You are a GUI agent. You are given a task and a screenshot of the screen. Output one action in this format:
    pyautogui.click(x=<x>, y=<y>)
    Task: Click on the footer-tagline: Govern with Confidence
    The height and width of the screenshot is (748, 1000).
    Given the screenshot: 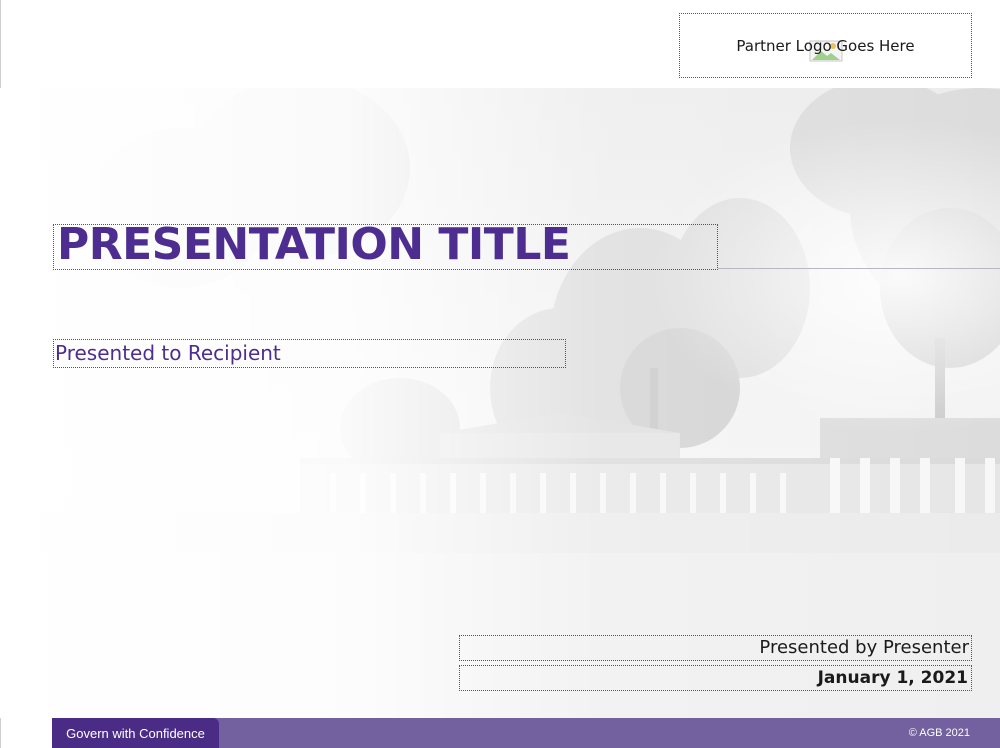 What is the action you would take?
    pyautogui.click(x=135, y=733)
    